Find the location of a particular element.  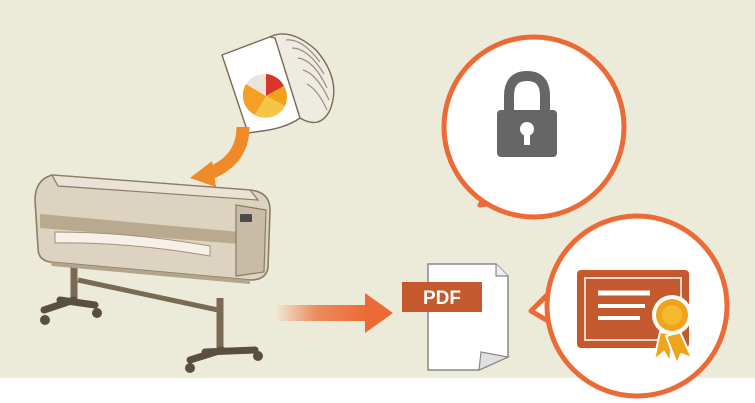

encryption-bubble is located at coordinates (534, 127).